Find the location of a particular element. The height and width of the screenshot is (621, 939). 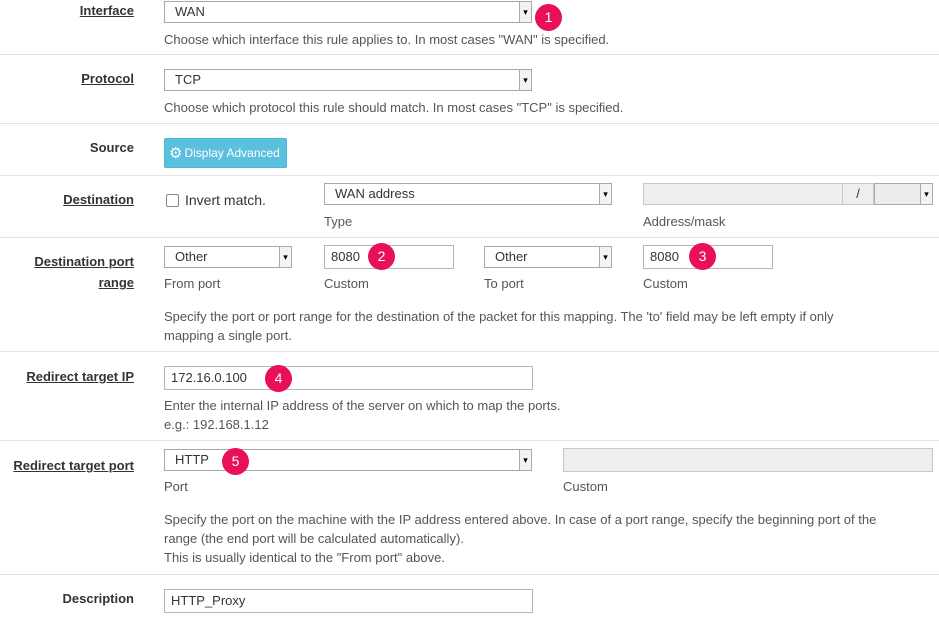

redirect-ip-help-line2: e.g.: 192.168.1.12 is located at coordinates (216, 424).